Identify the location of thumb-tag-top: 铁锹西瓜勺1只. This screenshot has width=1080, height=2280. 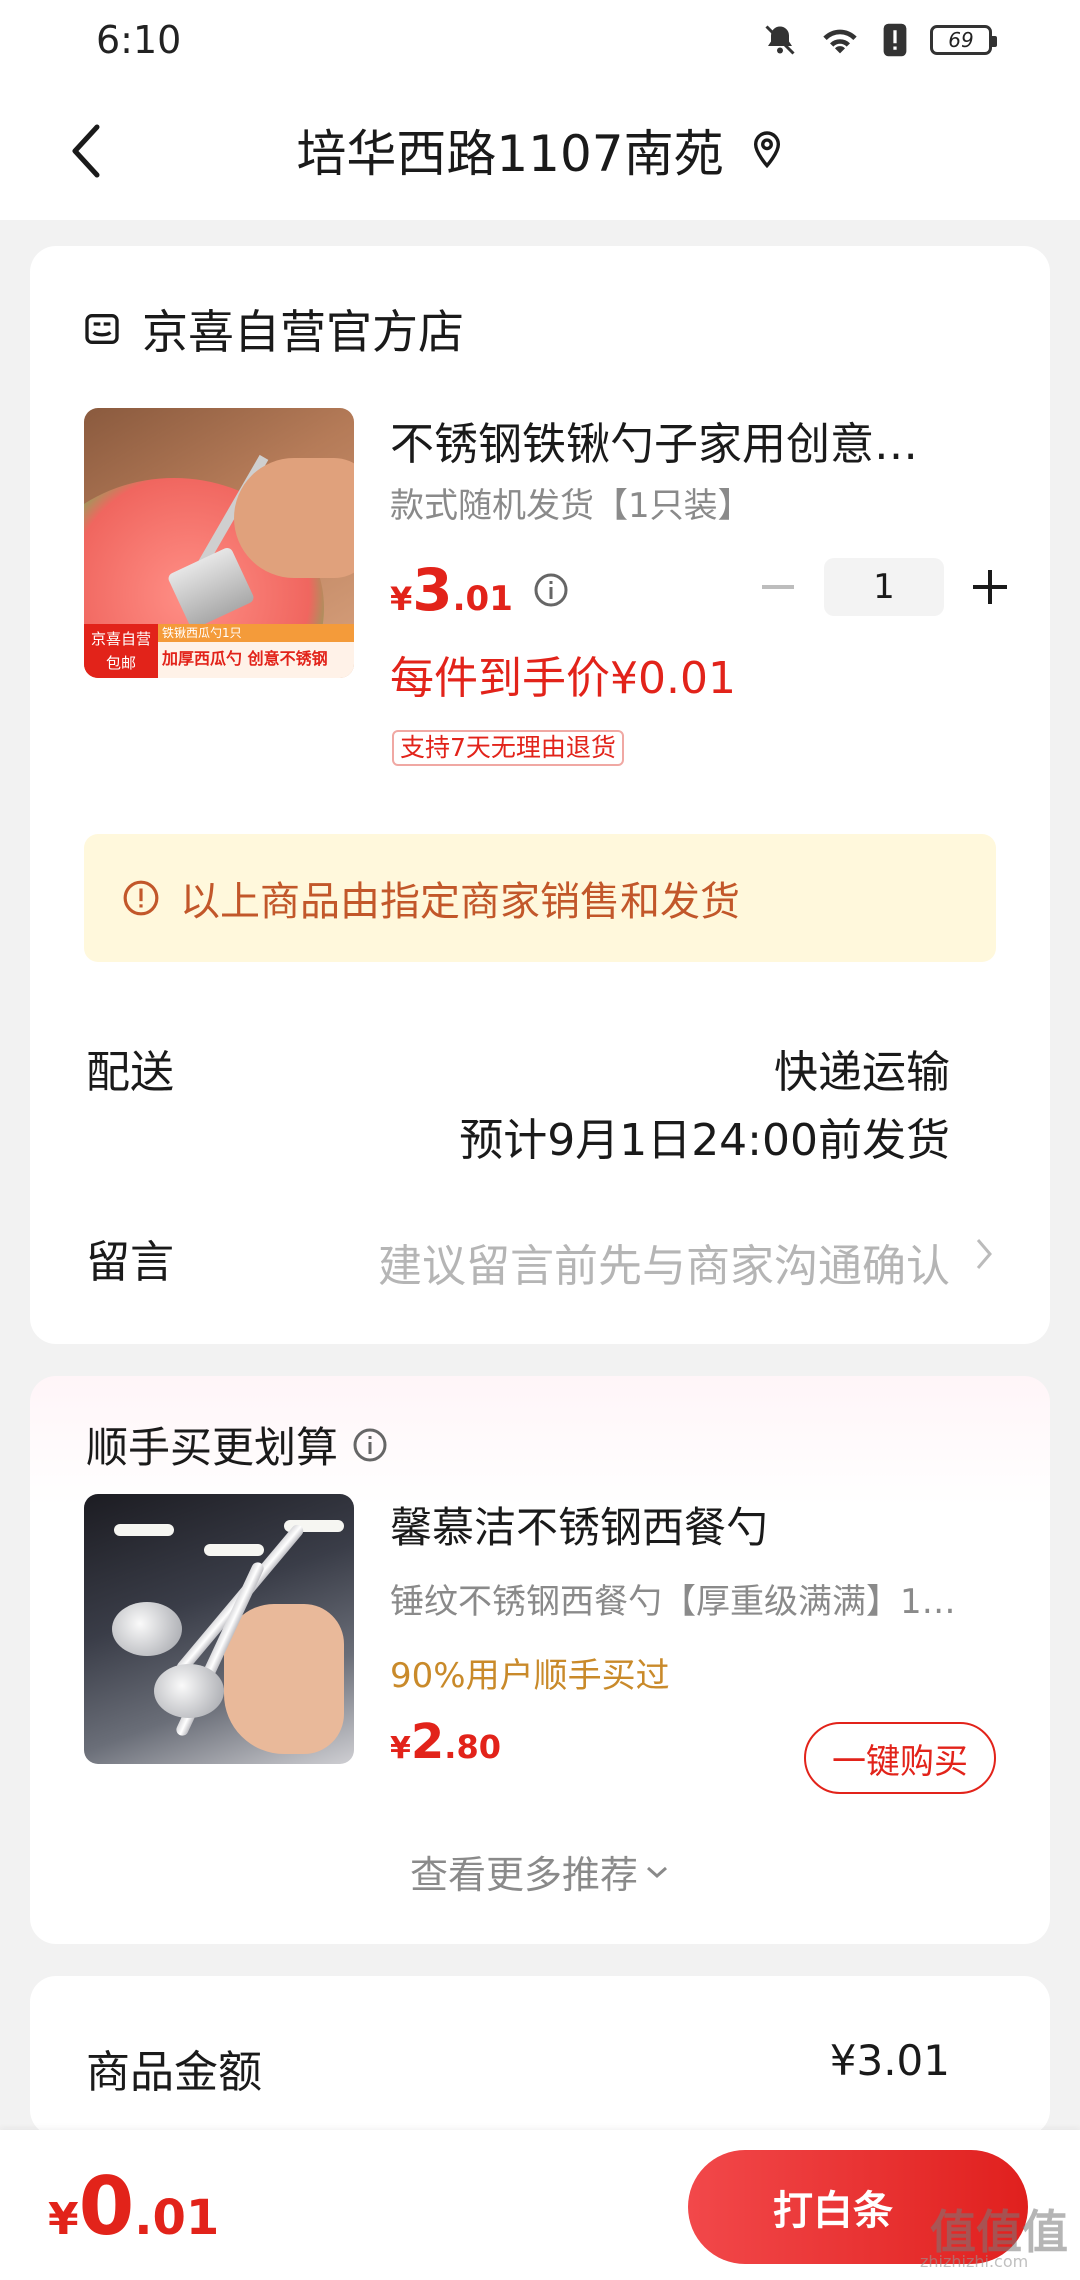
(256, 633).